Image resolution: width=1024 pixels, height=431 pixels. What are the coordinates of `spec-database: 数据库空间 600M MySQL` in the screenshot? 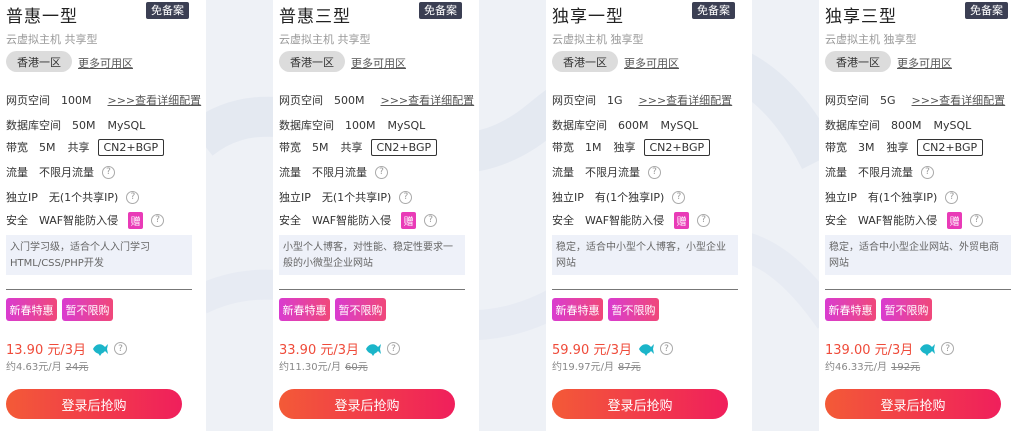 It's located at (625, 125).